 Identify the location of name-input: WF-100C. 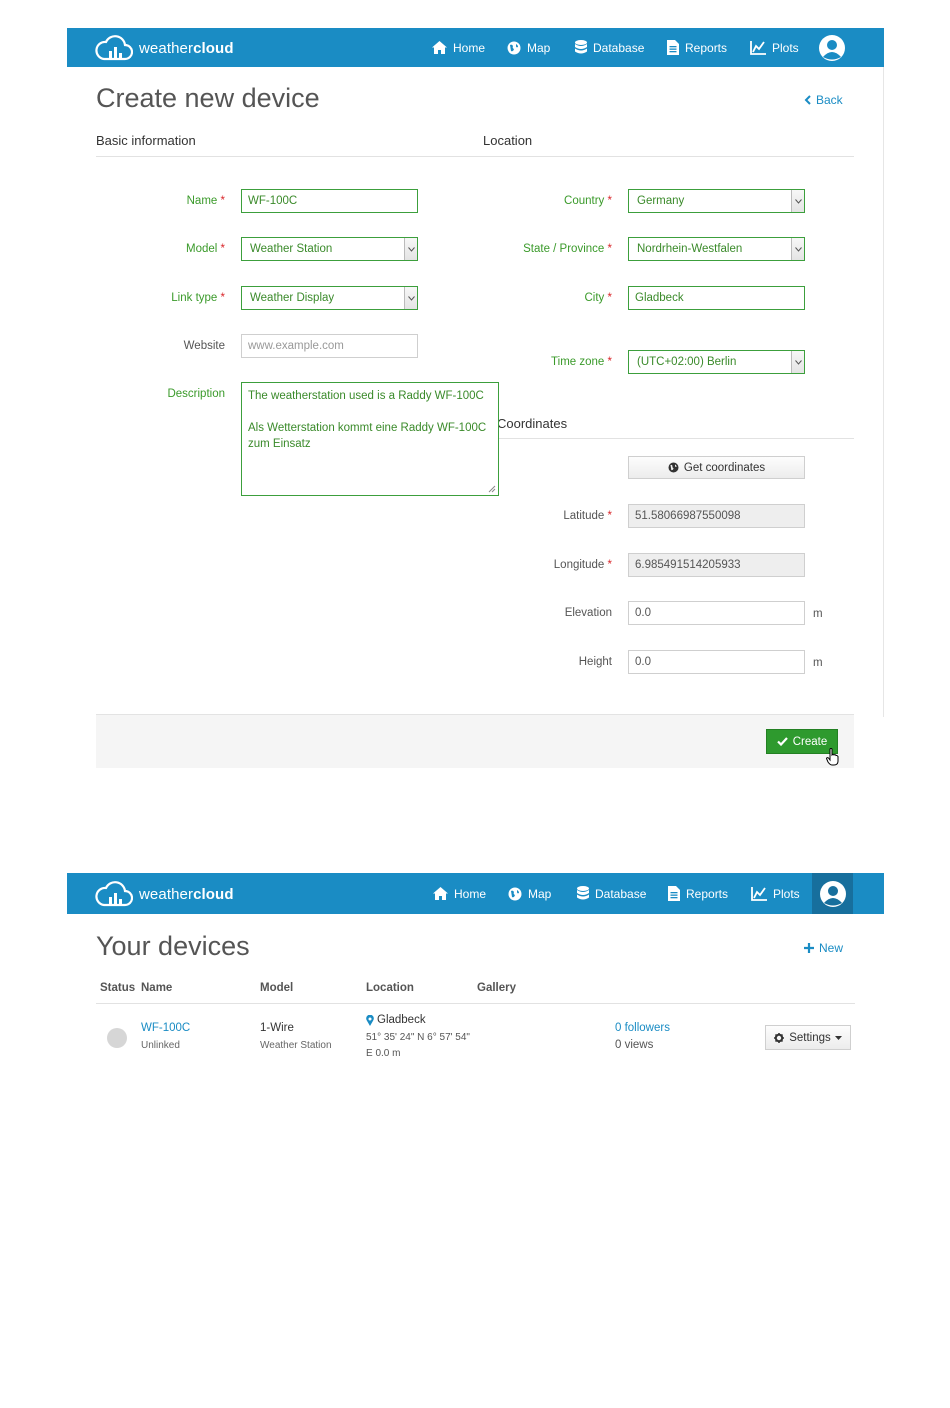
(329, 201).